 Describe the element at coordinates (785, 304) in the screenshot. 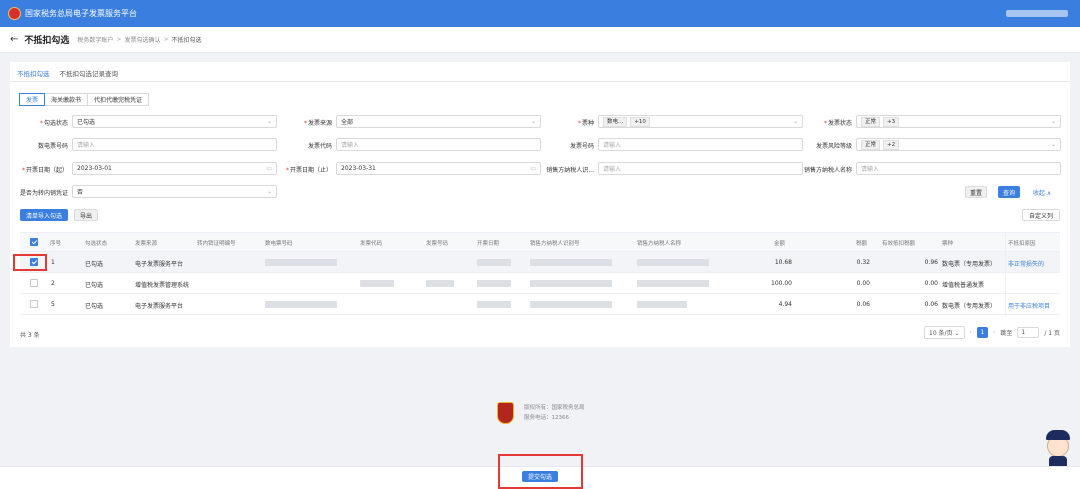

I see `cell-amount: 4.94` at that location.